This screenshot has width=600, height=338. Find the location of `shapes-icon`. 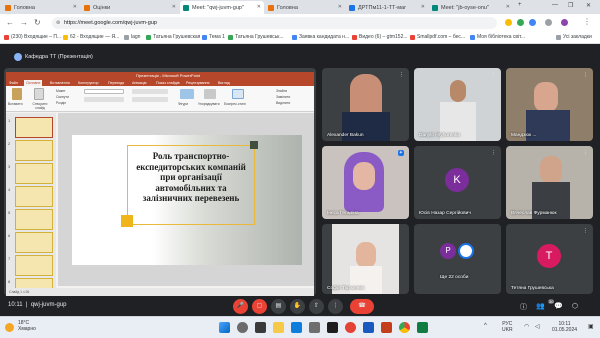

shapes-icon is located at coordinates (187, 94).